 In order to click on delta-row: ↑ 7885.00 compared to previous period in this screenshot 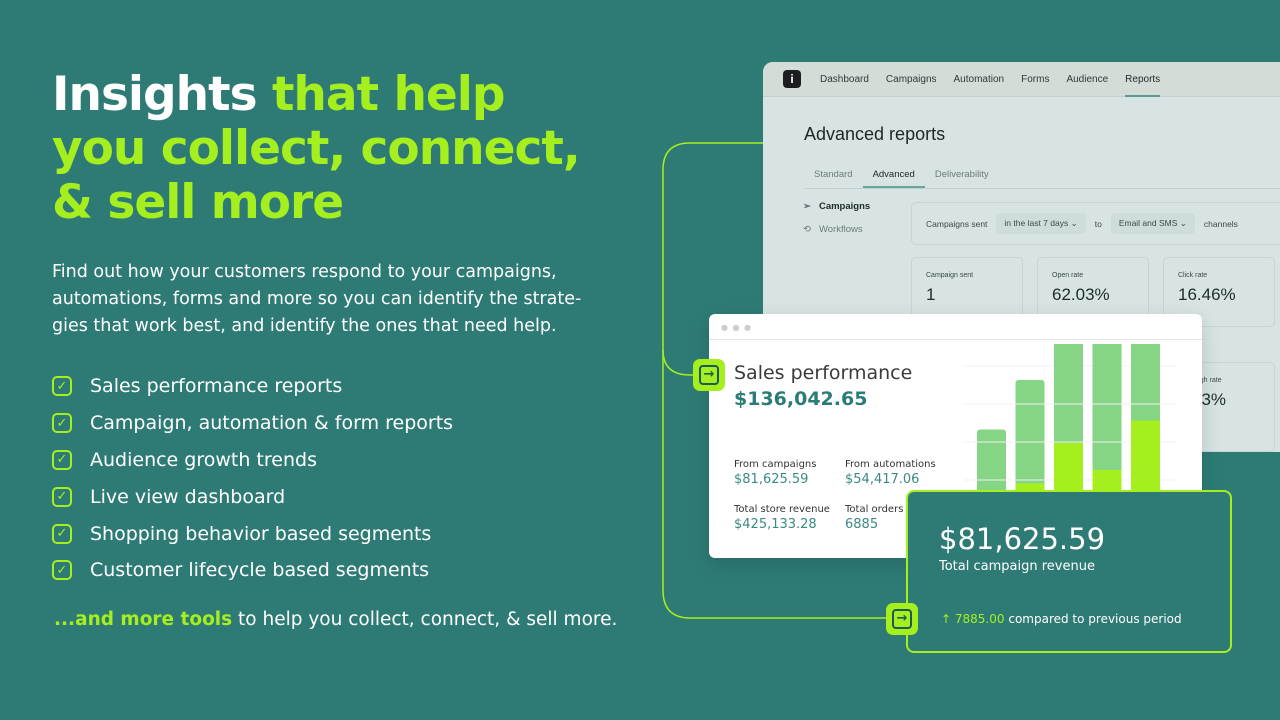, I will do `click(1061, 619)`.